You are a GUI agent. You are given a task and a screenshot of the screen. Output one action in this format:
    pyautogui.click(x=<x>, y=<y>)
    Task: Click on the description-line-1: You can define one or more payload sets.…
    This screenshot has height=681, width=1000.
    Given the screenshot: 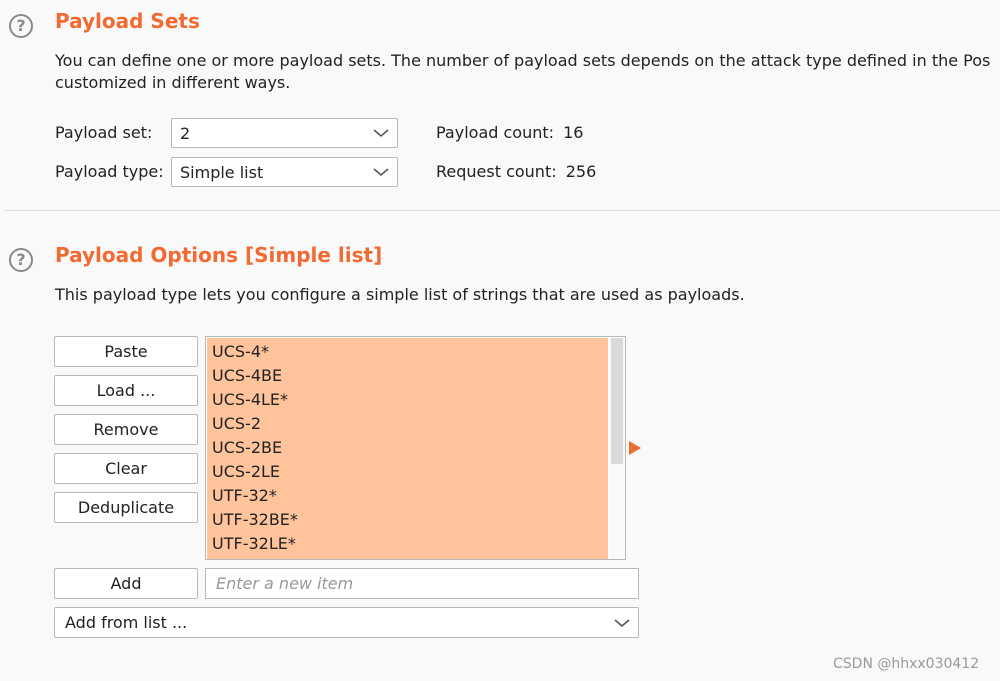 What is the action you would take?
    pyautogui.click(x=523, y=60)
    